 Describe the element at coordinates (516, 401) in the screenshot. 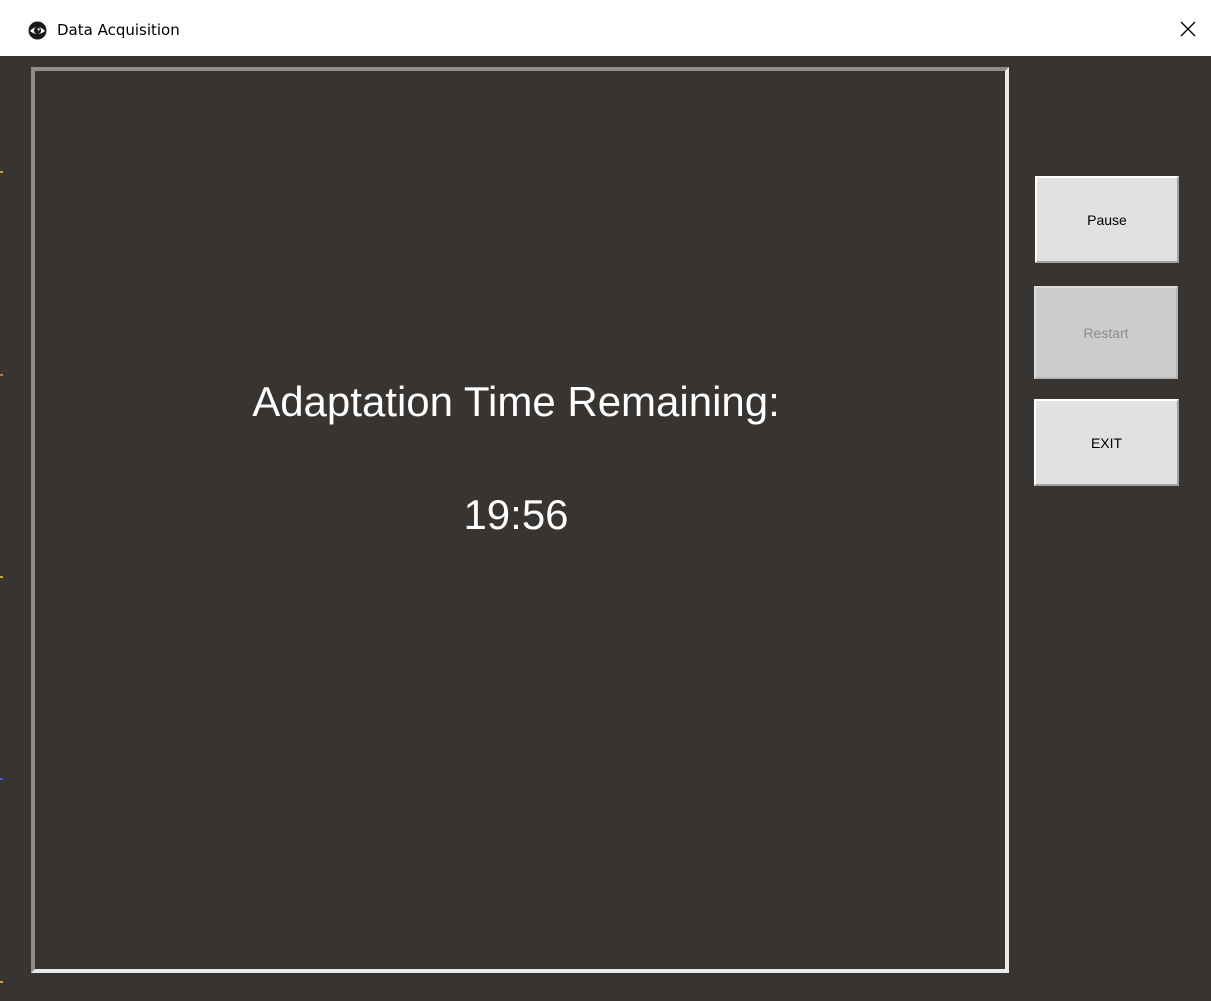

I see `adaptation-time-label: Adaptation Time Remaining:` at that location.